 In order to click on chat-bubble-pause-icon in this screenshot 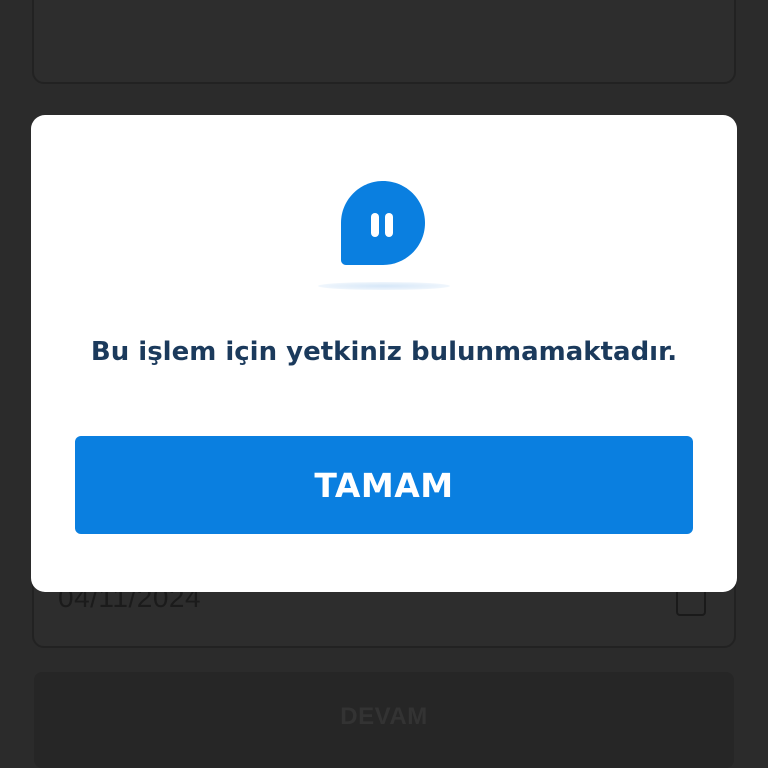, I will do `click(383, 223)`.